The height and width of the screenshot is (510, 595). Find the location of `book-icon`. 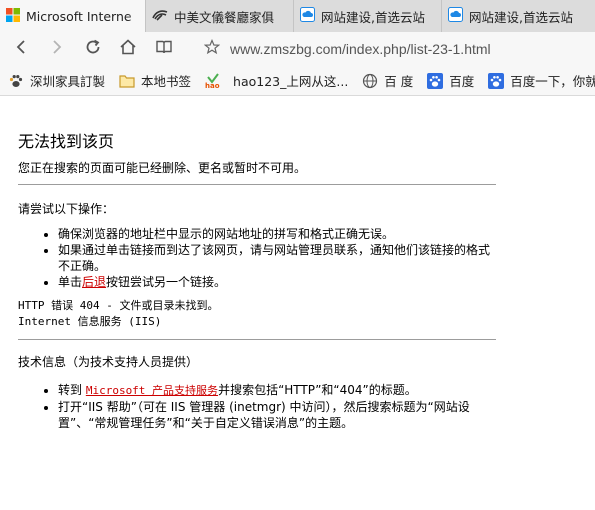

book-icon is located at coordinates (164, 49).